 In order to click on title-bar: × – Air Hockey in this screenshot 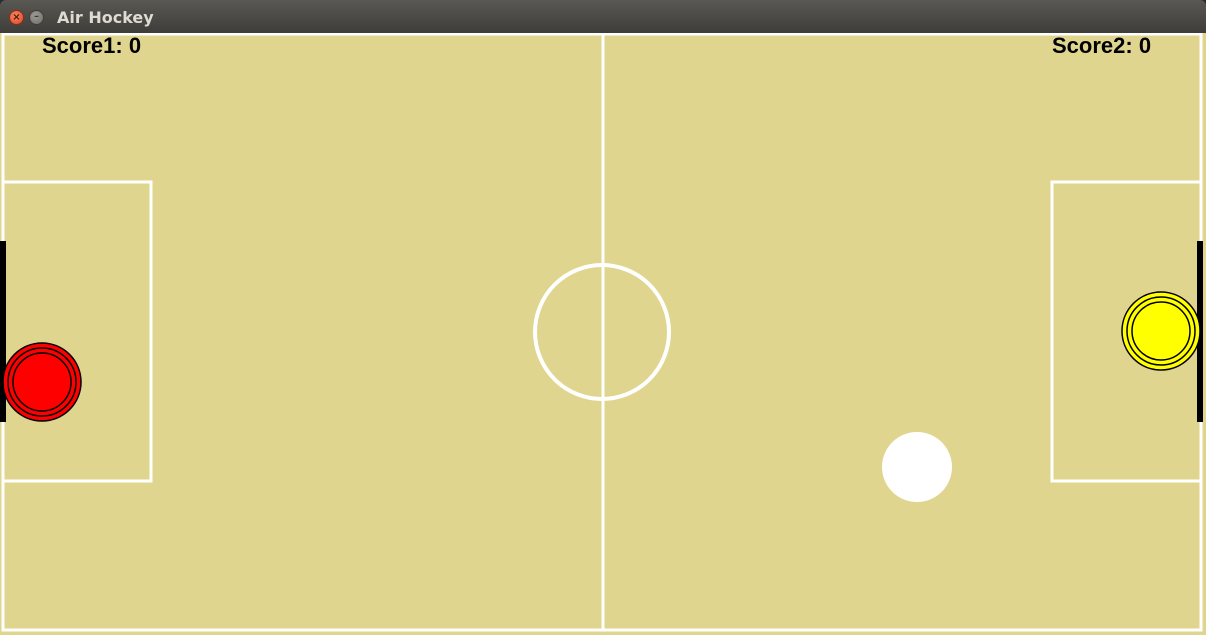, I will do `click(603, 16)`.